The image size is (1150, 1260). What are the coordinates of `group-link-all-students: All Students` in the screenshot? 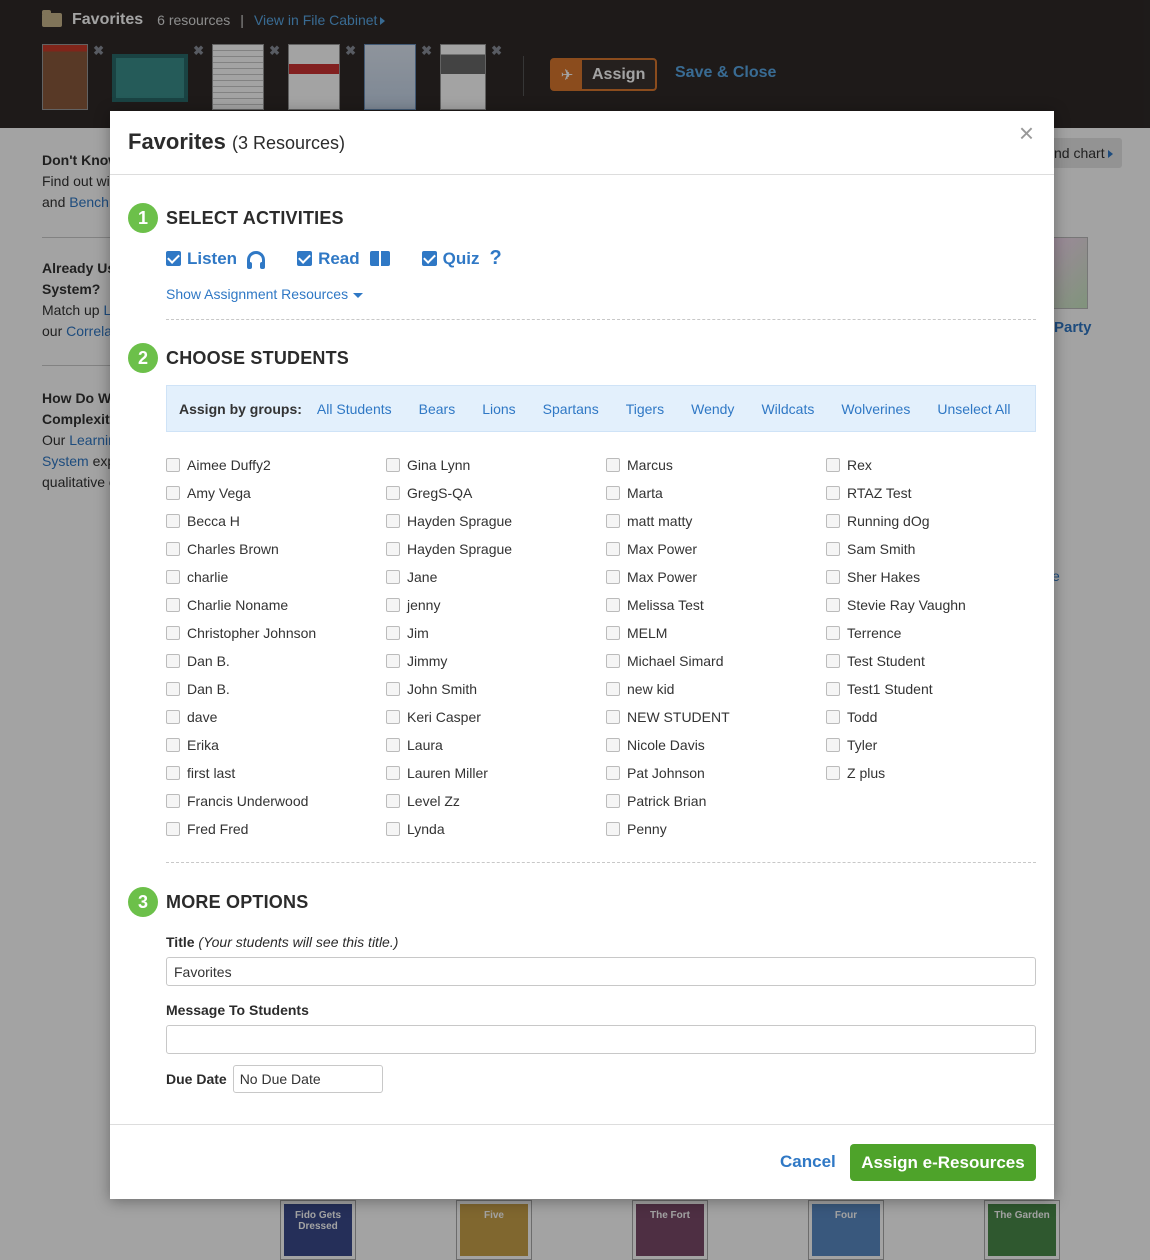 It's located at (354, 409).